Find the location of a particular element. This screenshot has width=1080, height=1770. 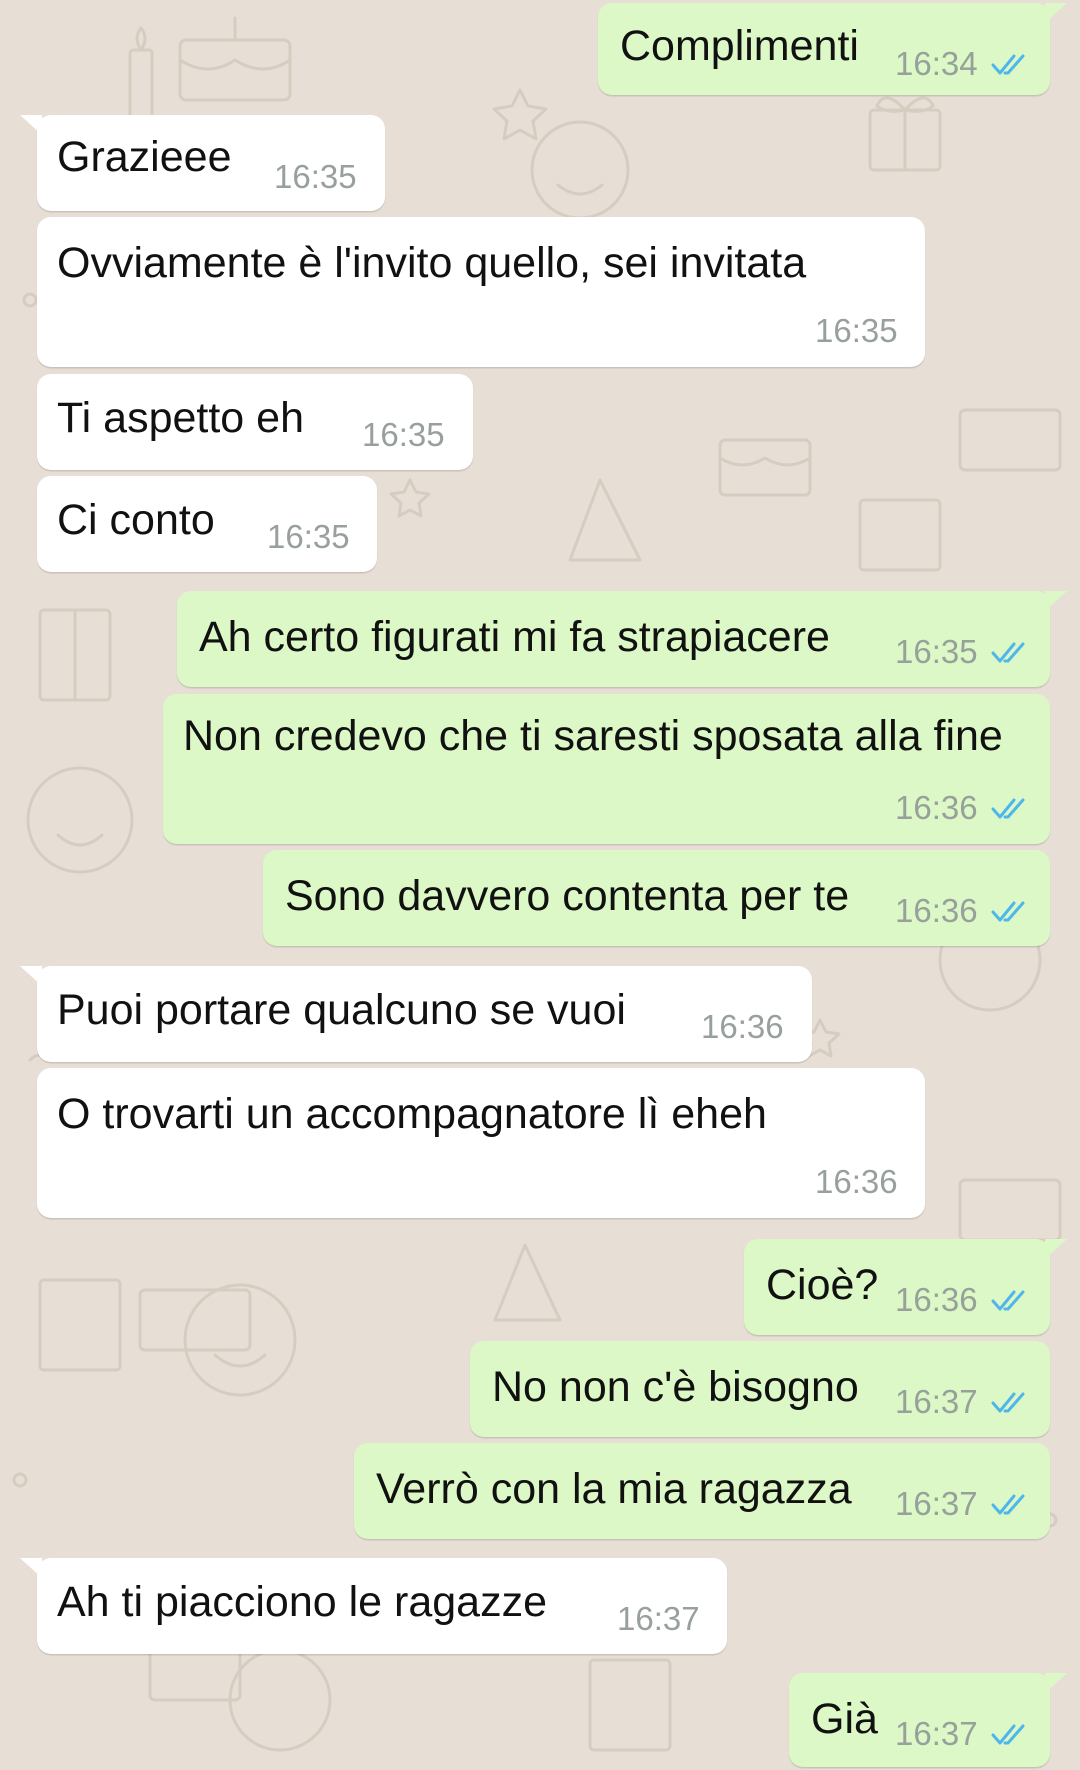

message-text: Ci conto is located at coordinates (136, 520).